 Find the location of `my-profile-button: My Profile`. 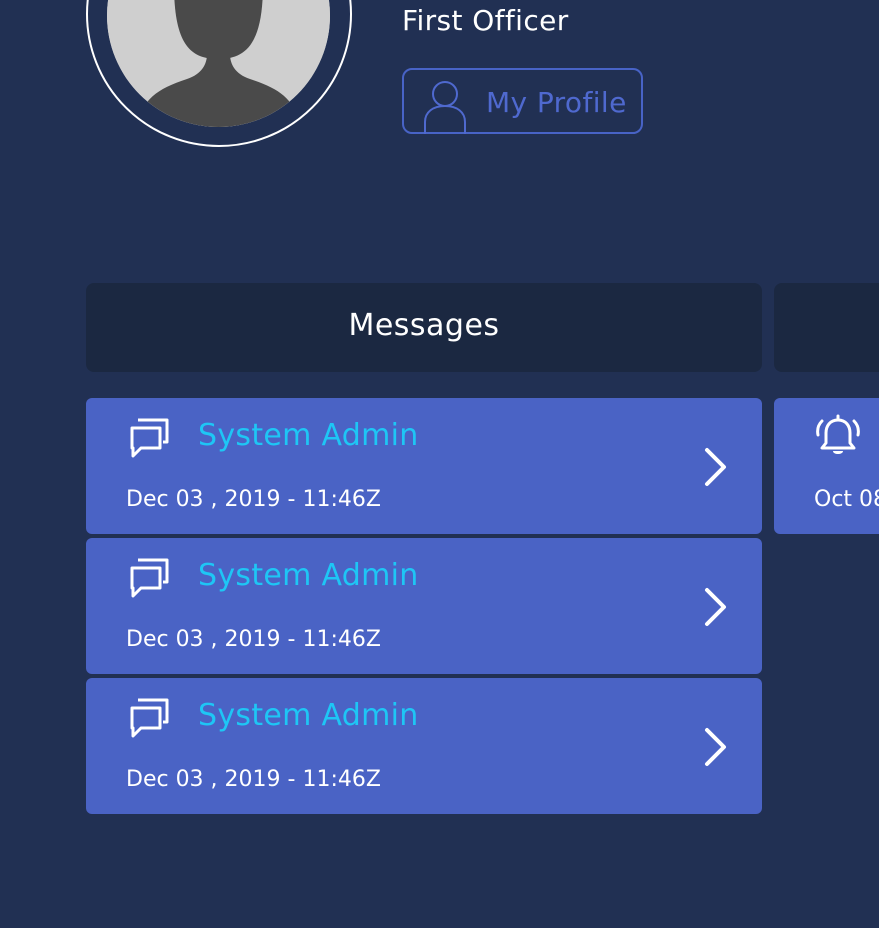

my-profile-button: My Profile is located at coordinates (522, 101).